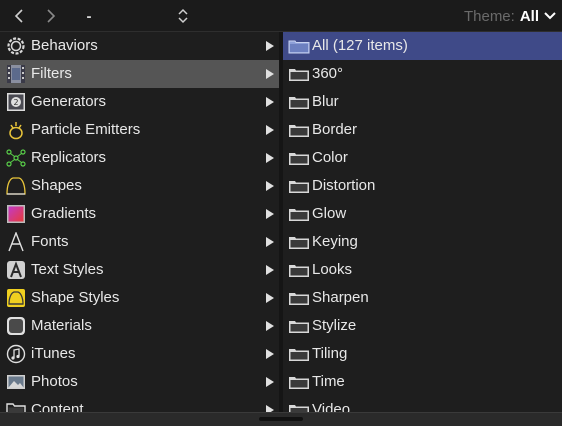 The image size is (562, 426). I want to click on category-label: Shape Styles, so click(75, 297).